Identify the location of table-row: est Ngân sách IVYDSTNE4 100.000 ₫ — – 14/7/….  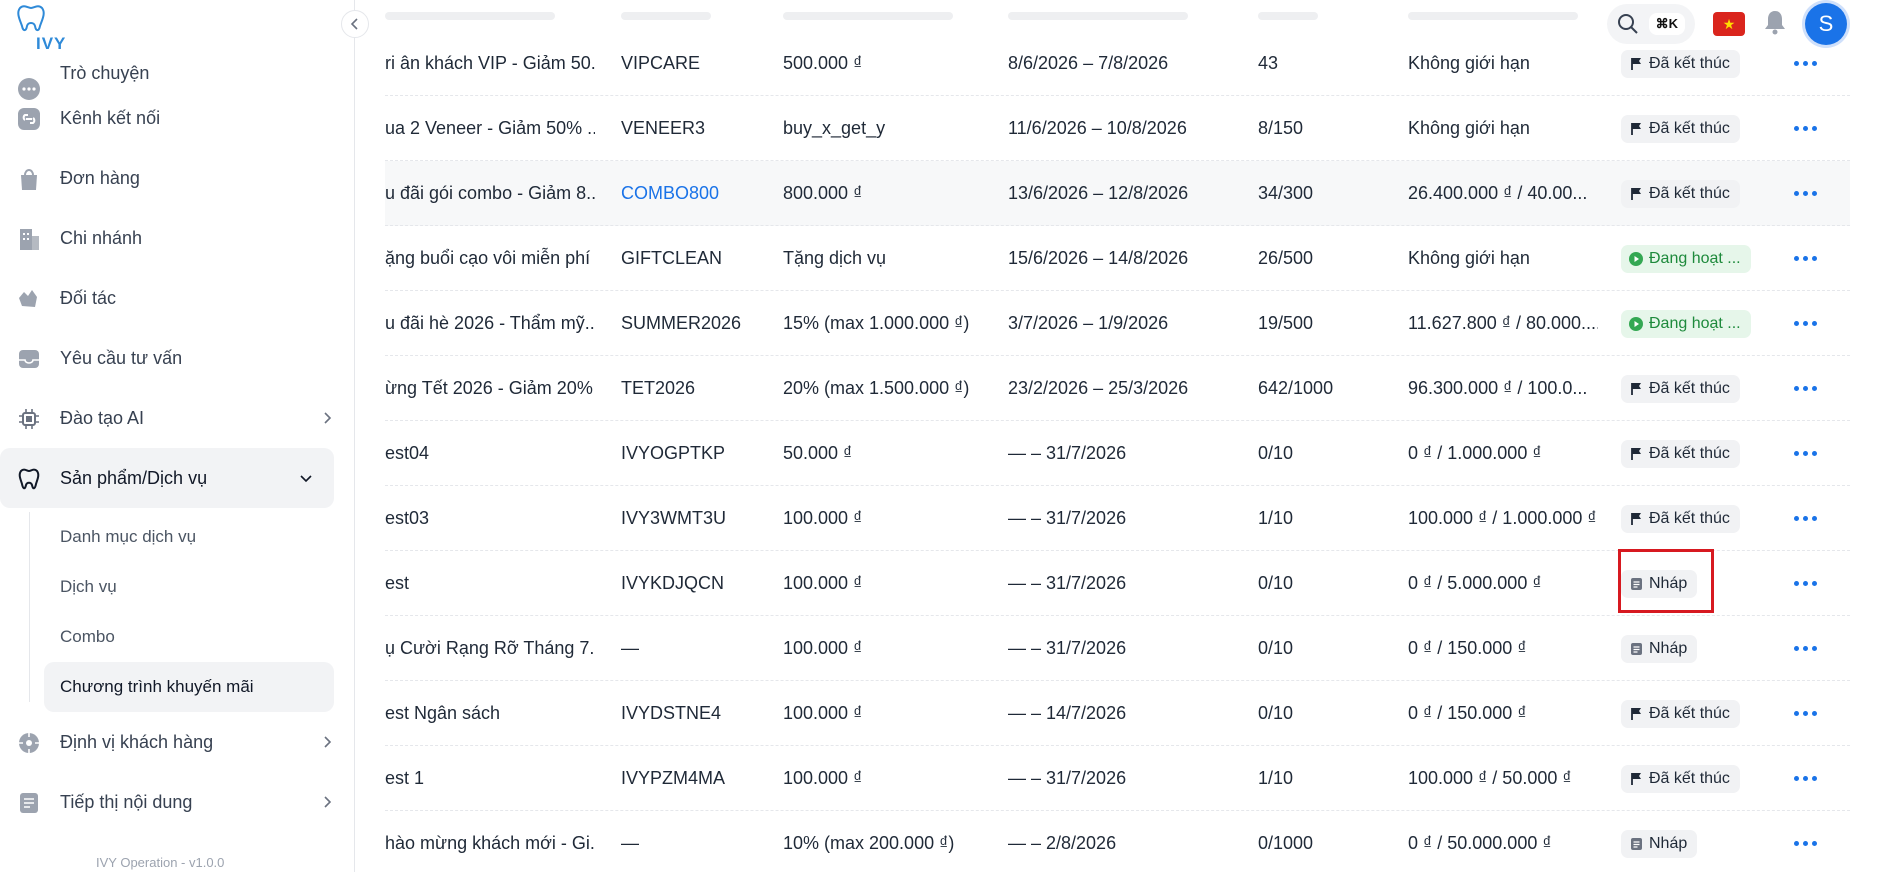
(1117, 713).